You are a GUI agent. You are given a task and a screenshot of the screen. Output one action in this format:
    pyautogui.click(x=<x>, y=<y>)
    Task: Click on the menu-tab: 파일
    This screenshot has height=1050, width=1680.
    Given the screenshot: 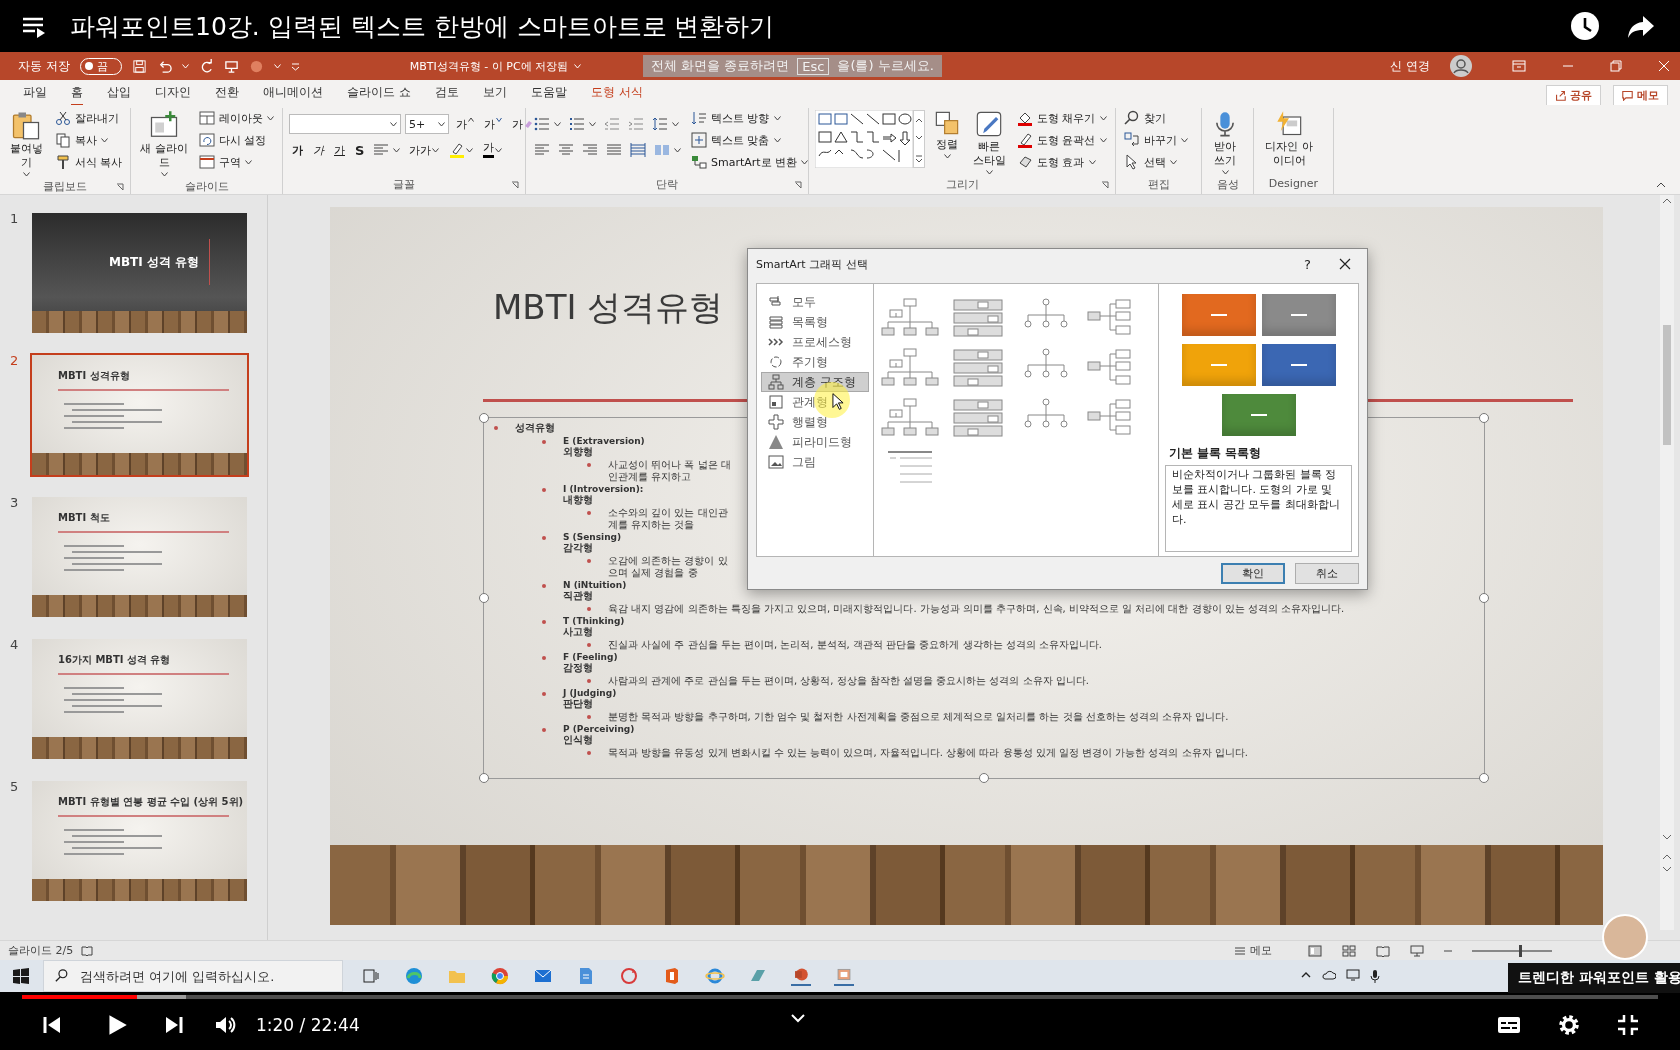 What is the action you would take?
    pyautogui.click(x=35, y=92)
    